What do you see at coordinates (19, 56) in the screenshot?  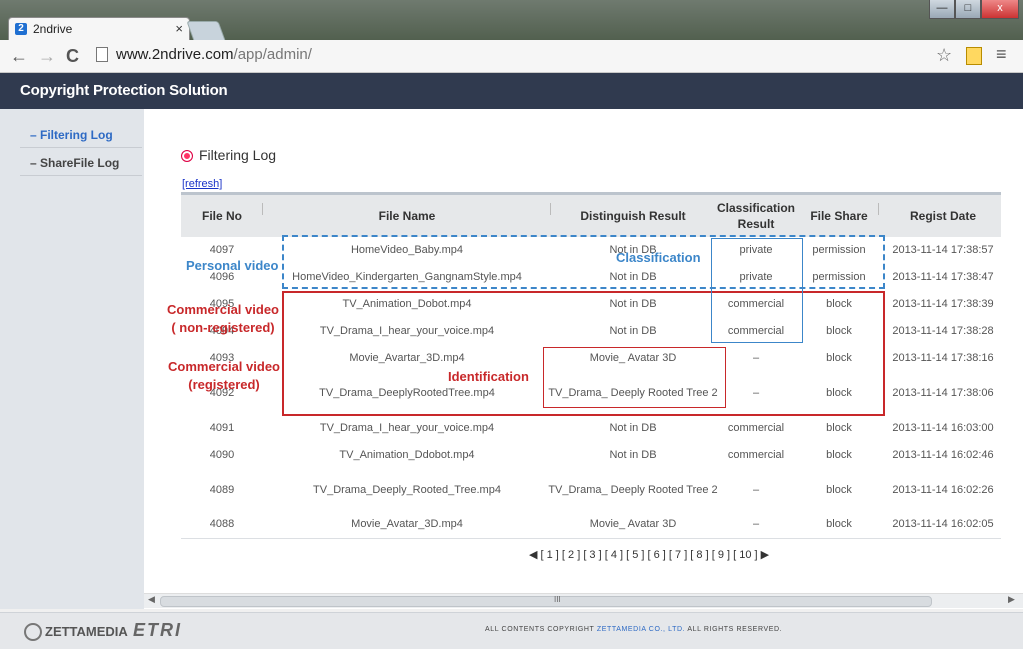 I see `back-icon: ←` at bounding box center [19, 56].